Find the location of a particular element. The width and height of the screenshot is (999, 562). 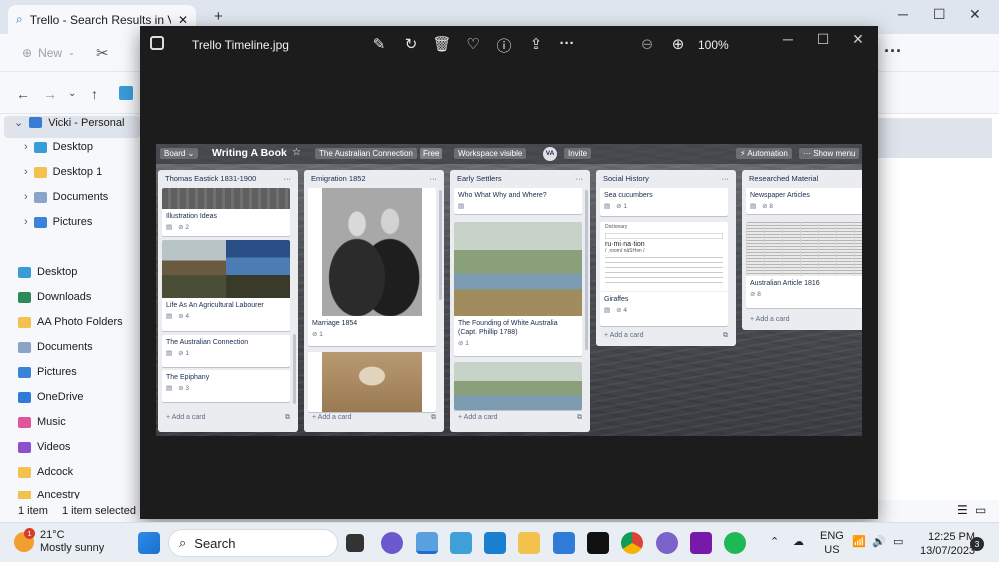

collapse-chevron-icon: ⌄ is located at coordinates (18, 122).